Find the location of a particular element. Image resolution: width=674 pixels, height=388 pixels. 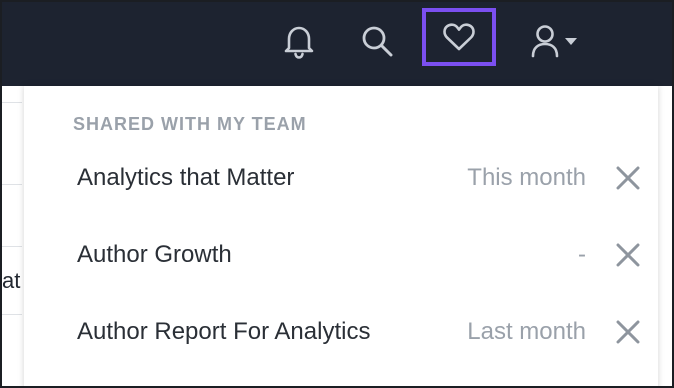

favorite-item-meta: - is located at coordinates (582, 254).